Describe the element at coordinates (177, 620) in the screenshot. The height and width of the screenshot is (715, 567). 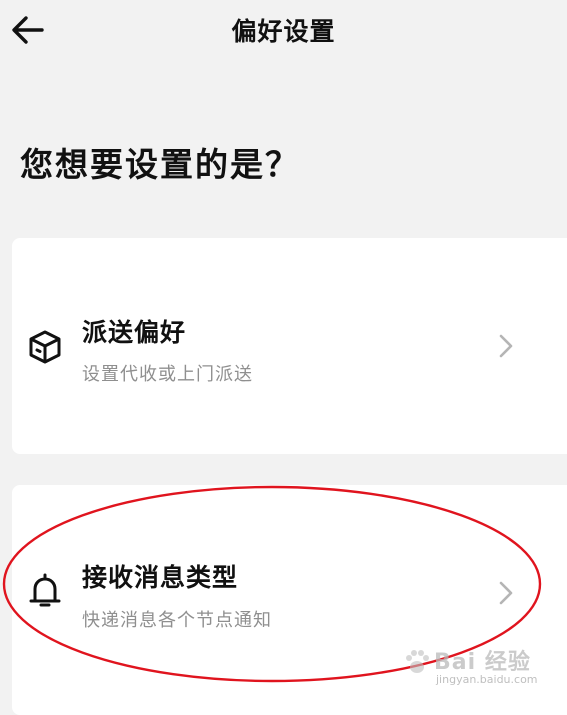
I see `card-subtitle: 快递消息各个节点通知` at that location.